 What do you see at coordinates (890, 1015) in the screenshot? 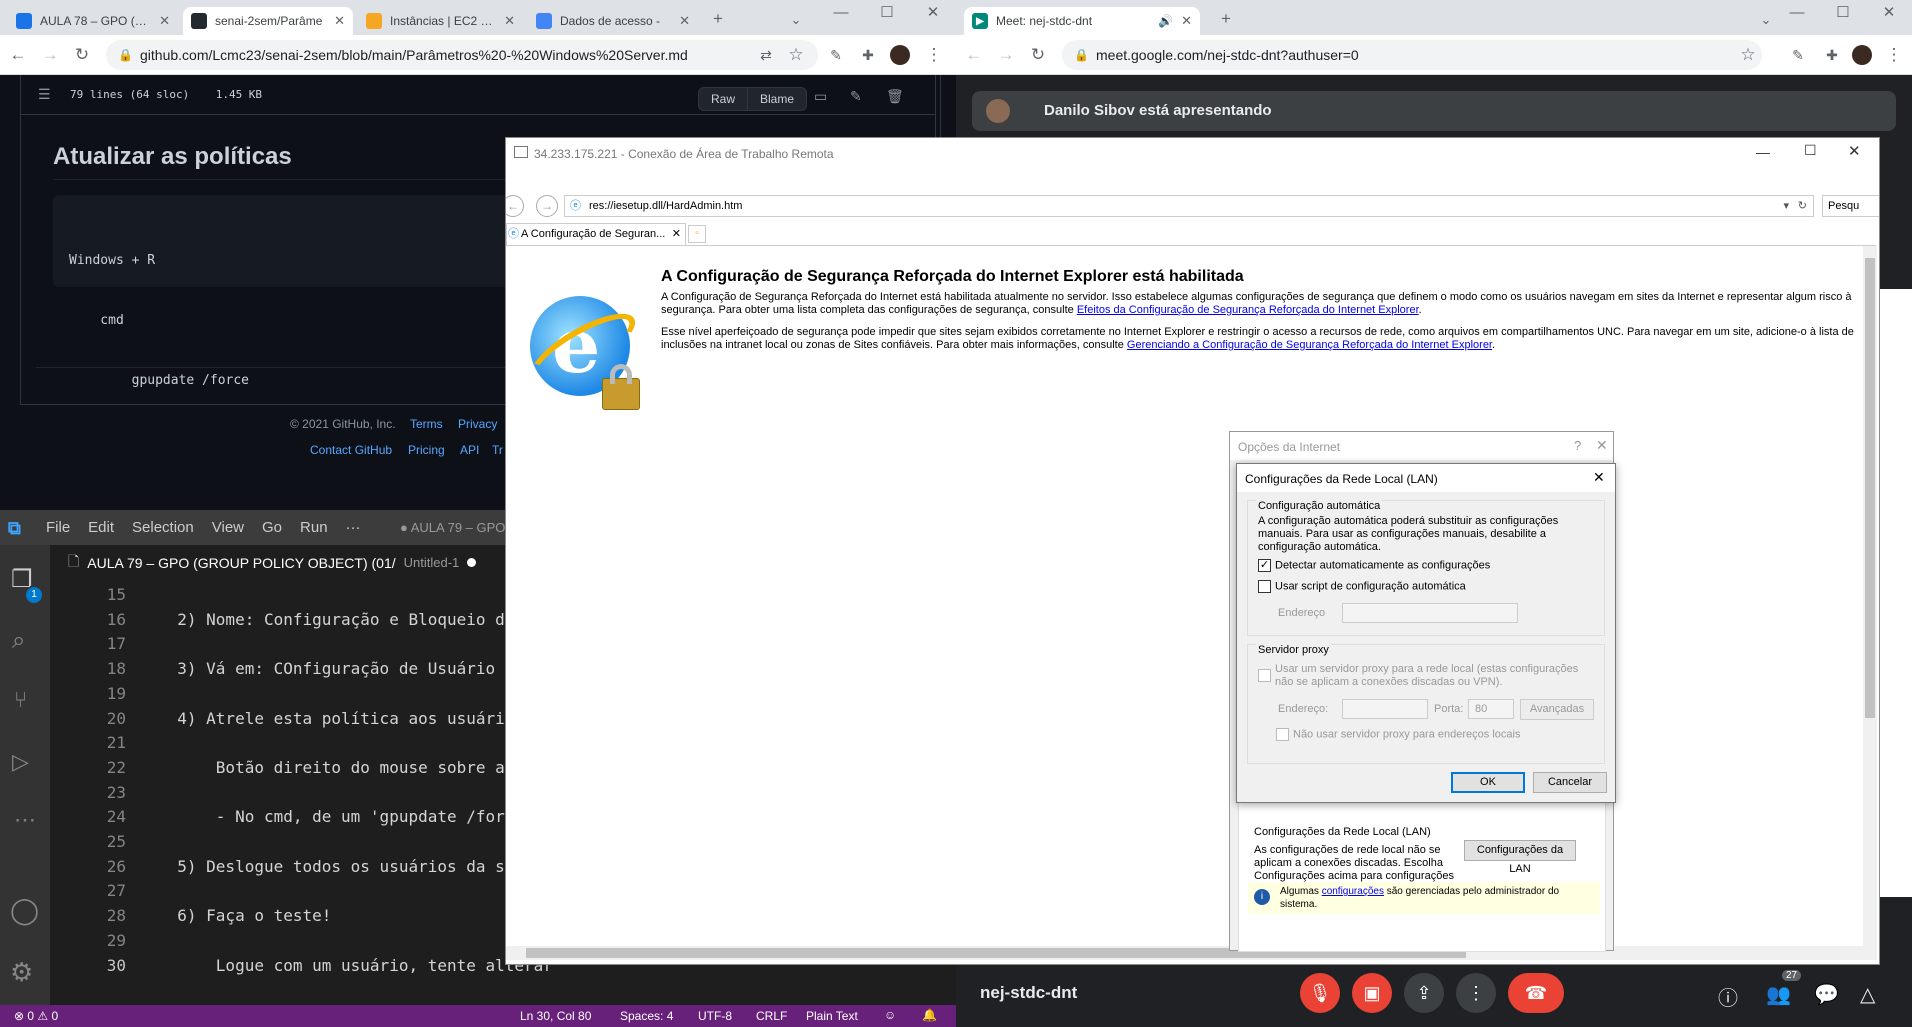
I see `feedback-icon: ☺` at bounding box center [890, 1015].